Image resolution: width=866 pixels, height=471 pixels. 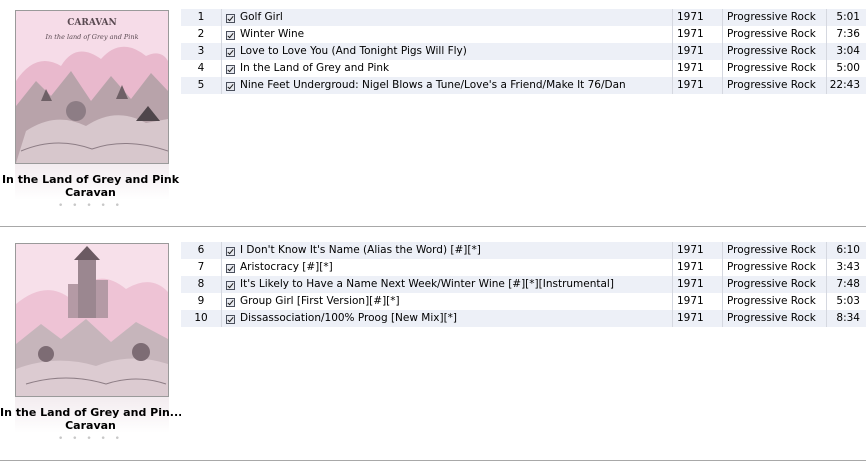 I want to click on track-time: 6:10, so click(x=848, y=250).